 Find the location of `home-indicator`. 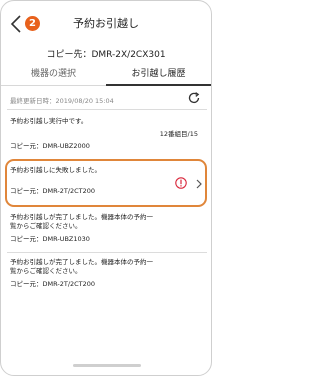

home-indicator is located at coordinates (107, 365).